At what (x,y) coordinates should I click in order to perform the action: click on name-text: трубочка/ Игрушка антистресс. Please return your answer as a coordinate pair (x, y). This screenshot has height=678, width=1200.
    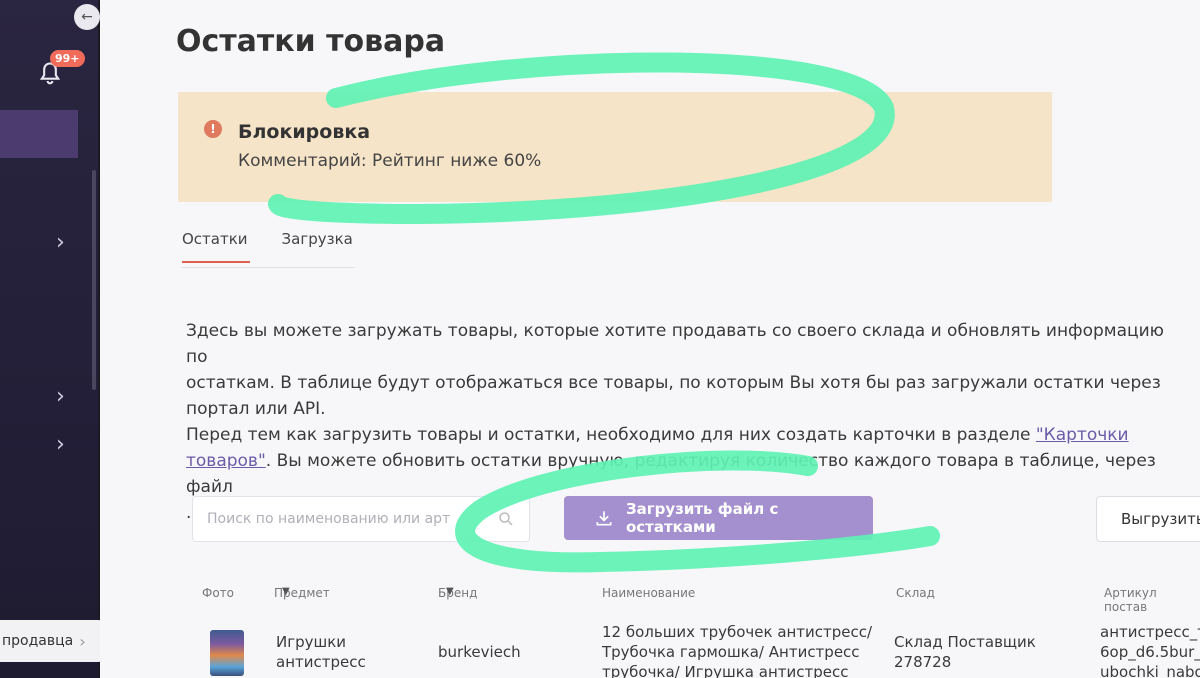
    Looking at the image, I should click on (725, 670).